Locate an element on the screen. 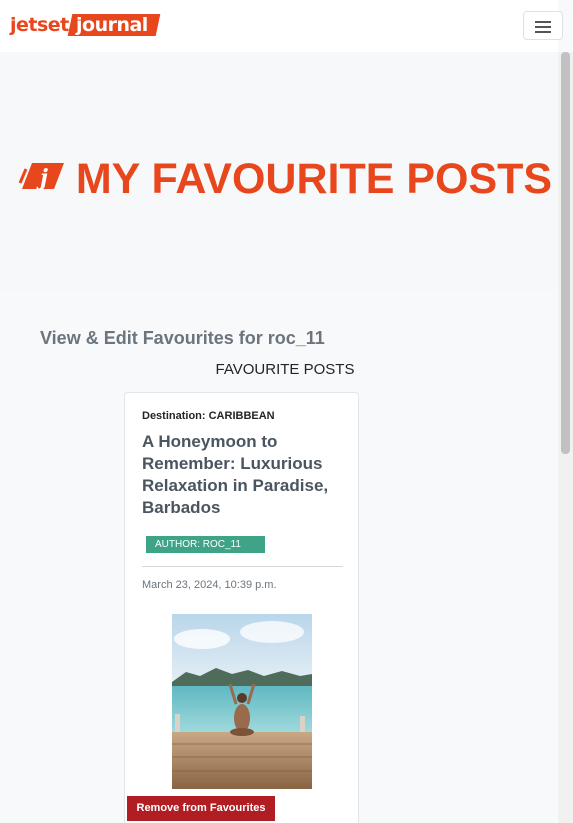 This screenshot has width=573, height=823. post-image is located at coordinates (242, 701).